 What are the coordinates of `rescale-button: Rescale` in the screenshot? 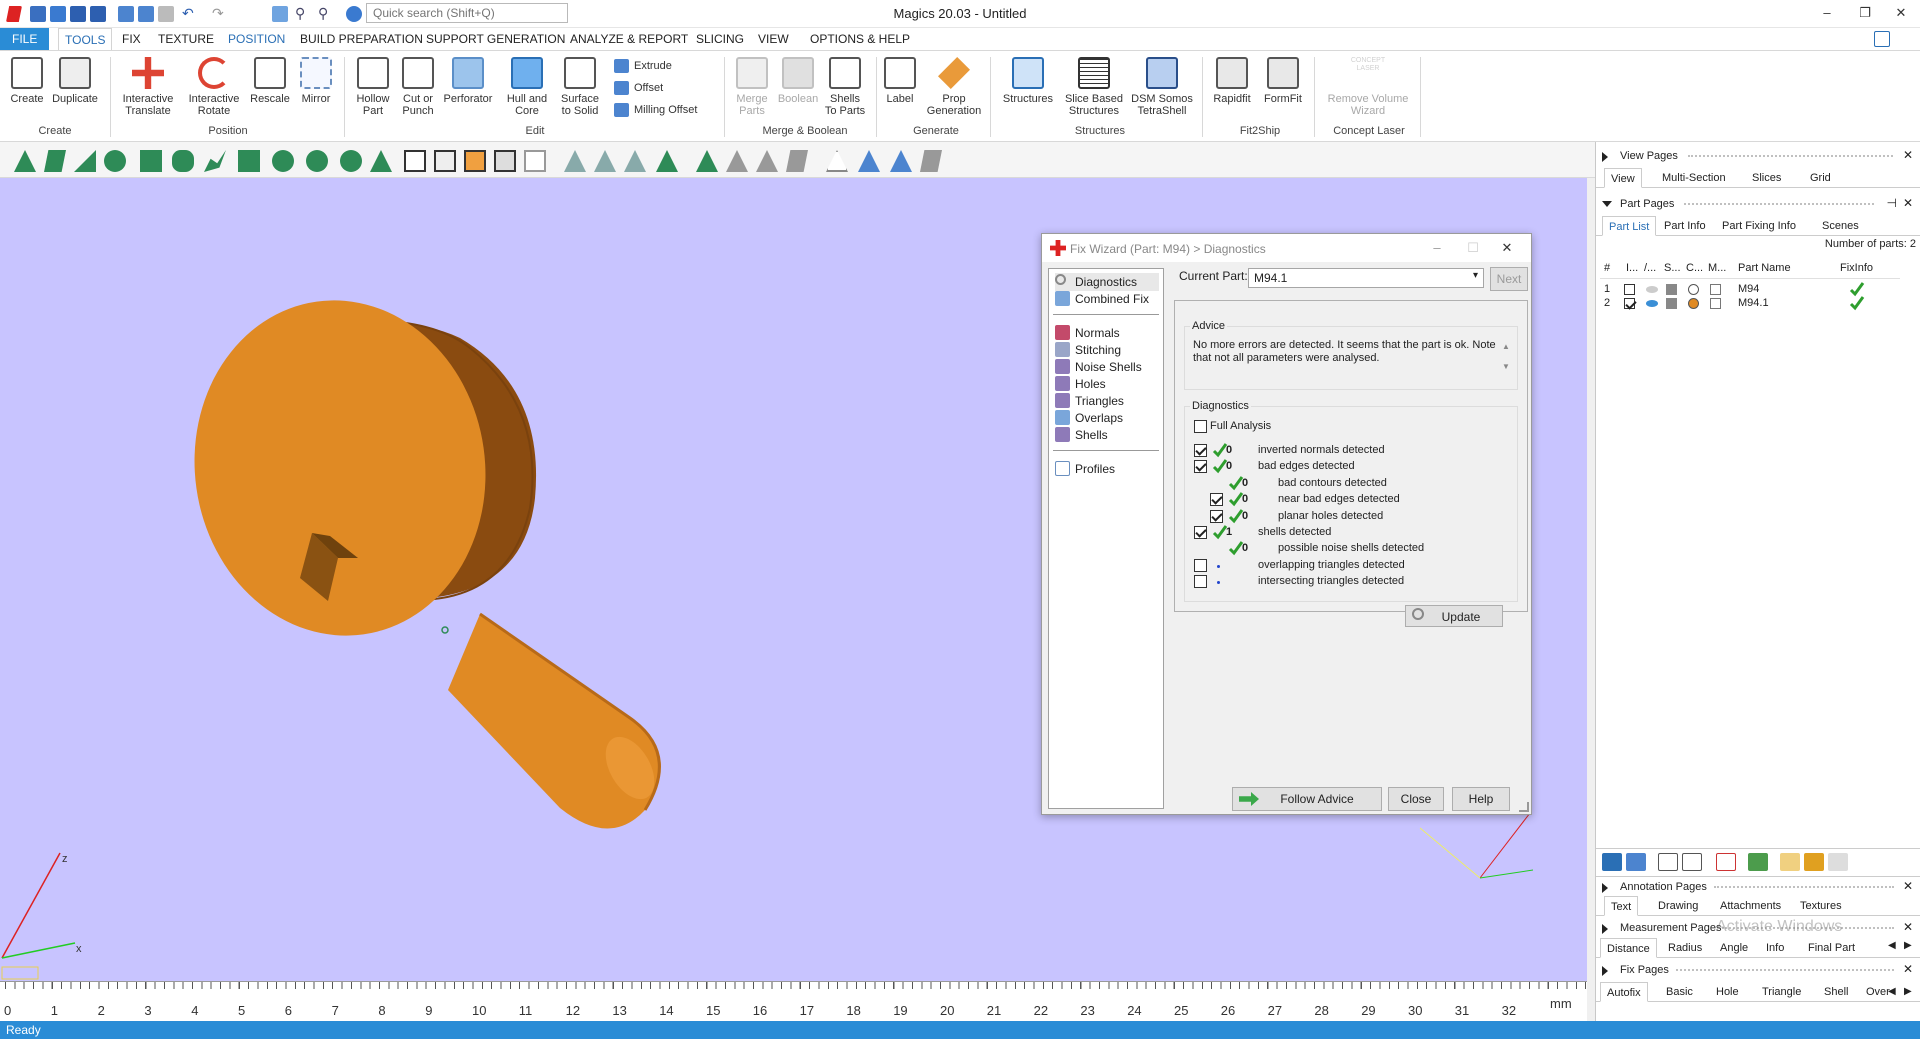 It's located at (270, 80).